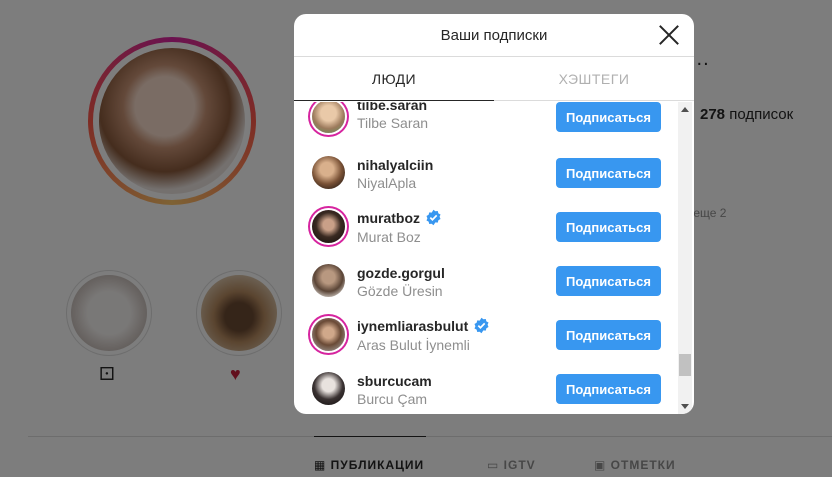 The image size is (832, 477). I want to click on dialog-header: Ваши подписки, so click(494, 35).